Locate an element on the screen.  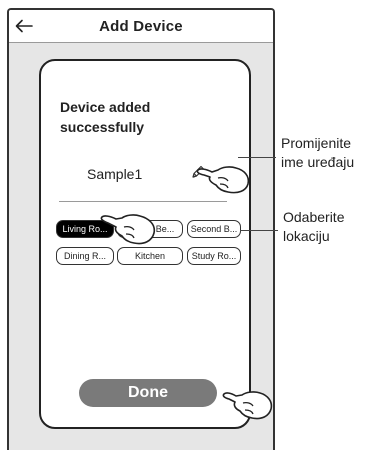
rename-annotation-line-1: Promijenite is located at coordinates (316, 143).